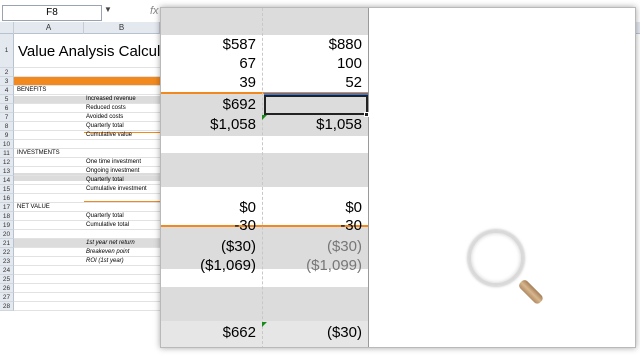 This screenshot has height=355, width=640. Describe the element at coordinates (80, 216) in the screenshot. I see `table-row: 18 Quarterly total` at that location.